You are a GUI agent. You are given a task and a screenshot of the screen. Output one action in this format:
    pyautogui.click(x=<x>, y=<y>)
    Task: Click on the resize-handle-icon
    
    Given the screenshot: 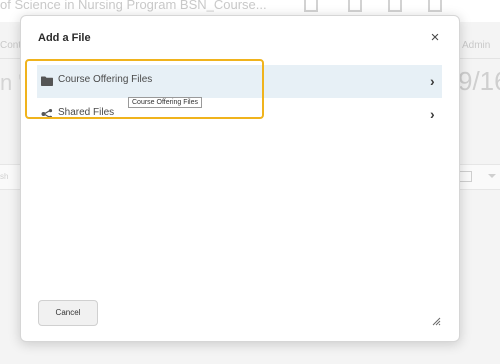 What is the action you would take?
    pyautogui.click(x=436, y=321)
    